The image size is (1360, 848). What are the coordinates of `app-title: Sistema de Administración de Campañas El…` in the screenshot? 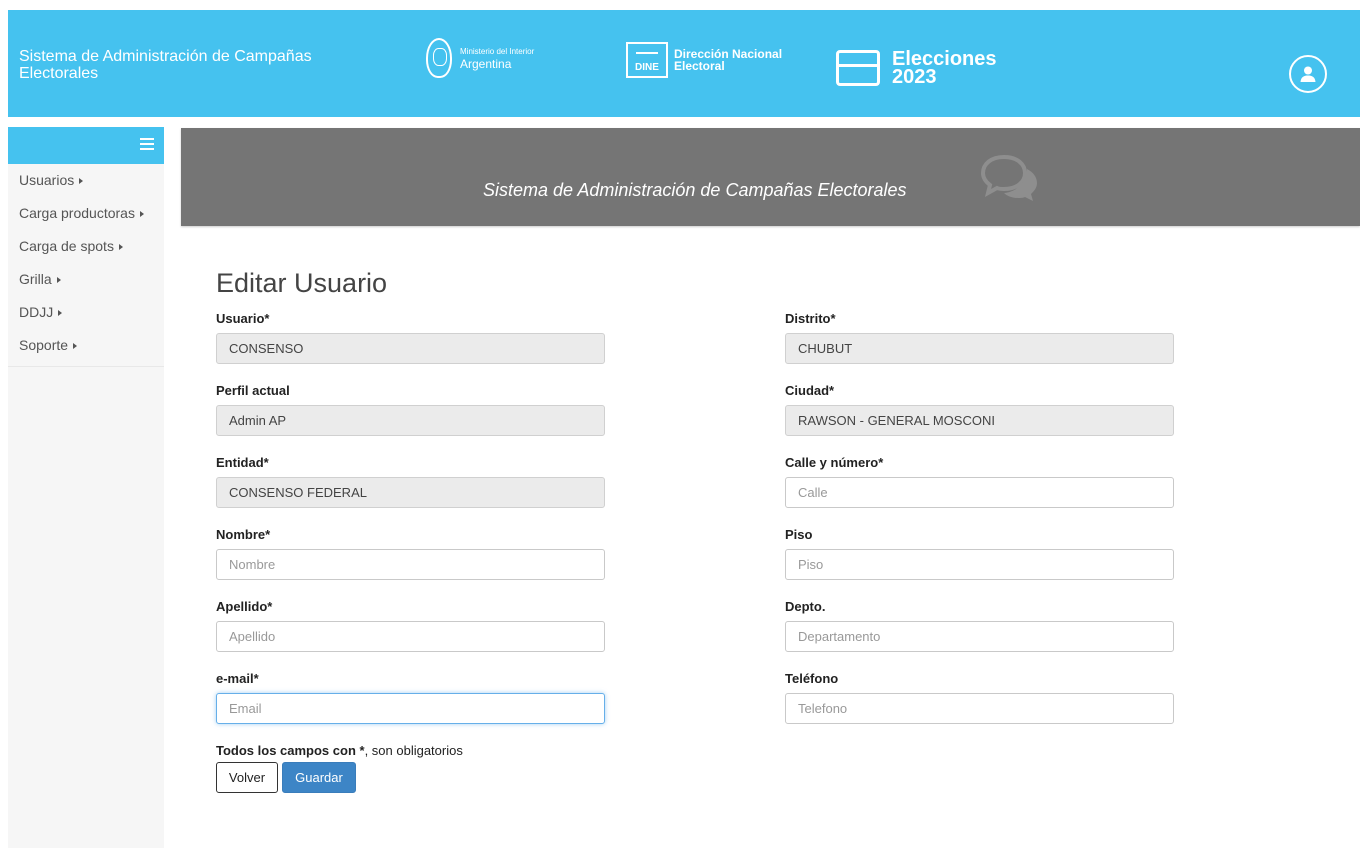 It's located at (165, 65).